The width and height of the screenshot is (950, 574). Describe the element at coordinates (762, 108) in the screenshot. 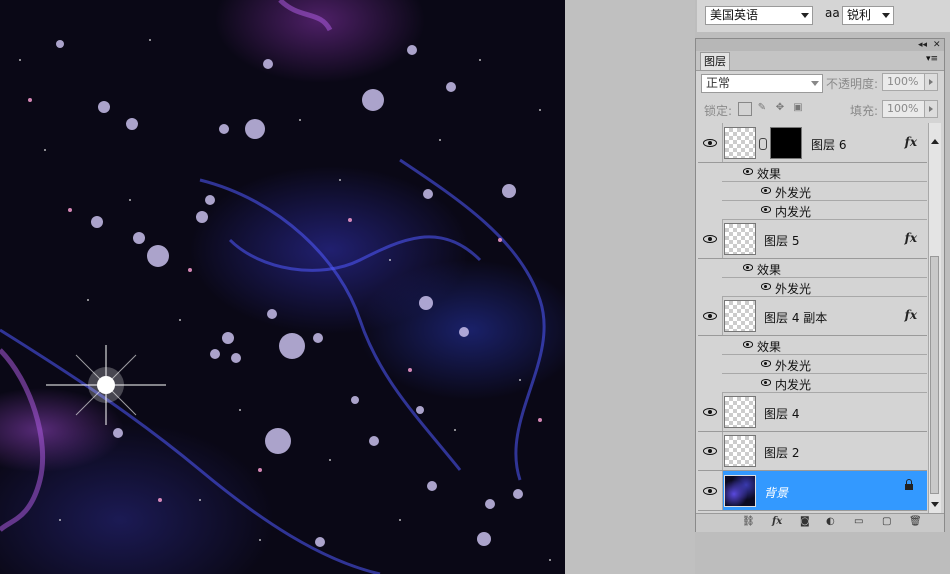

I see `lock-brush-icon: ✎` at that location.